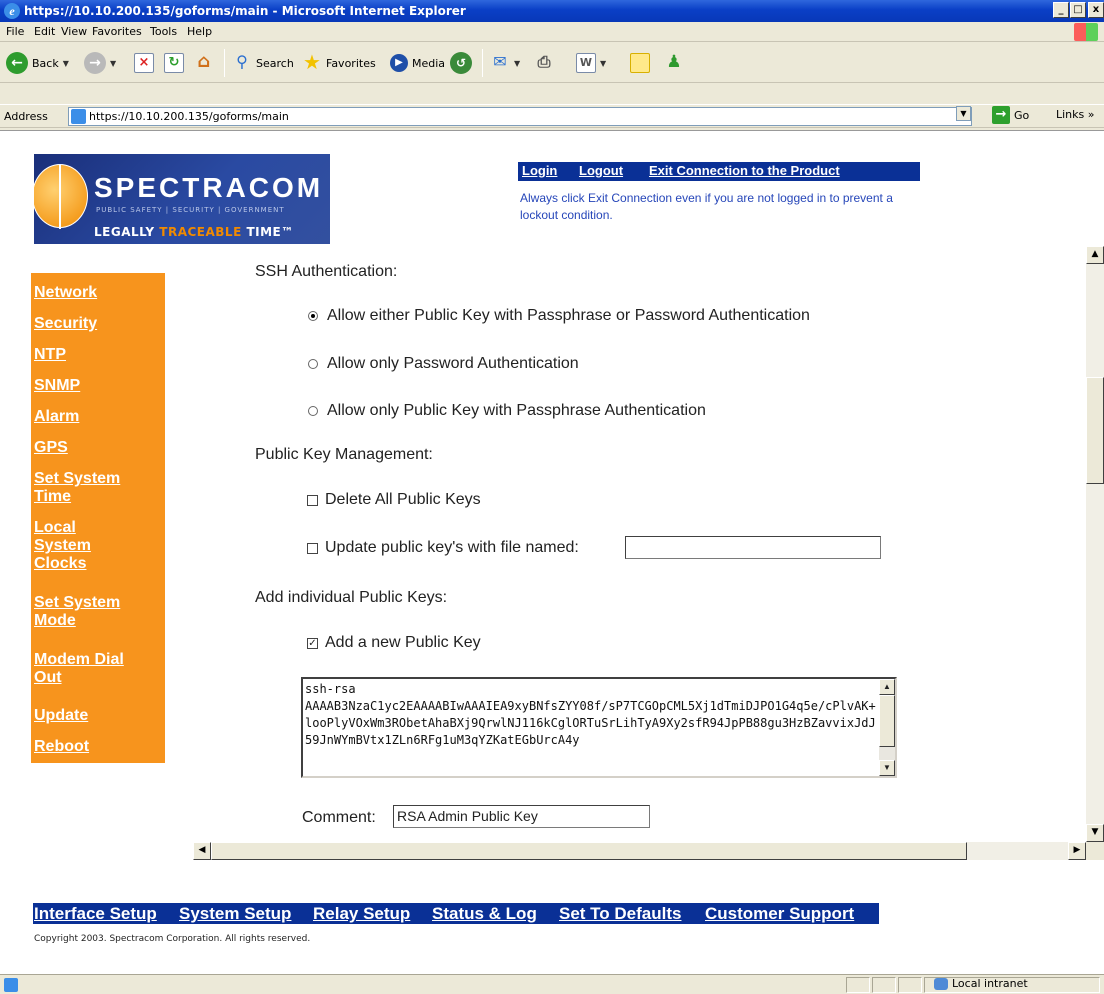 This screenshot has width=1104, height=994. Describe the element at coordinates (98, 293) in the screenshot. I see `sidebar-item-network: Network` at that location.